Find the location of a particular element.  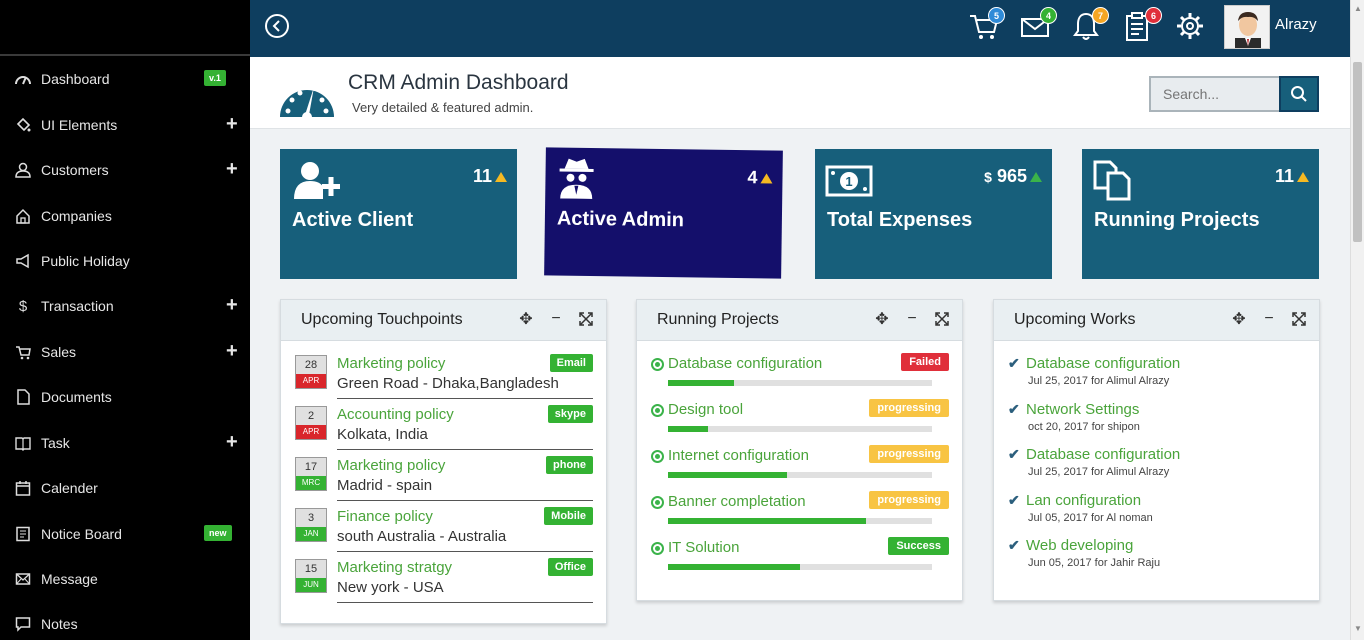

project-item: Database configuration Failed is located at coordinates (800, 375).